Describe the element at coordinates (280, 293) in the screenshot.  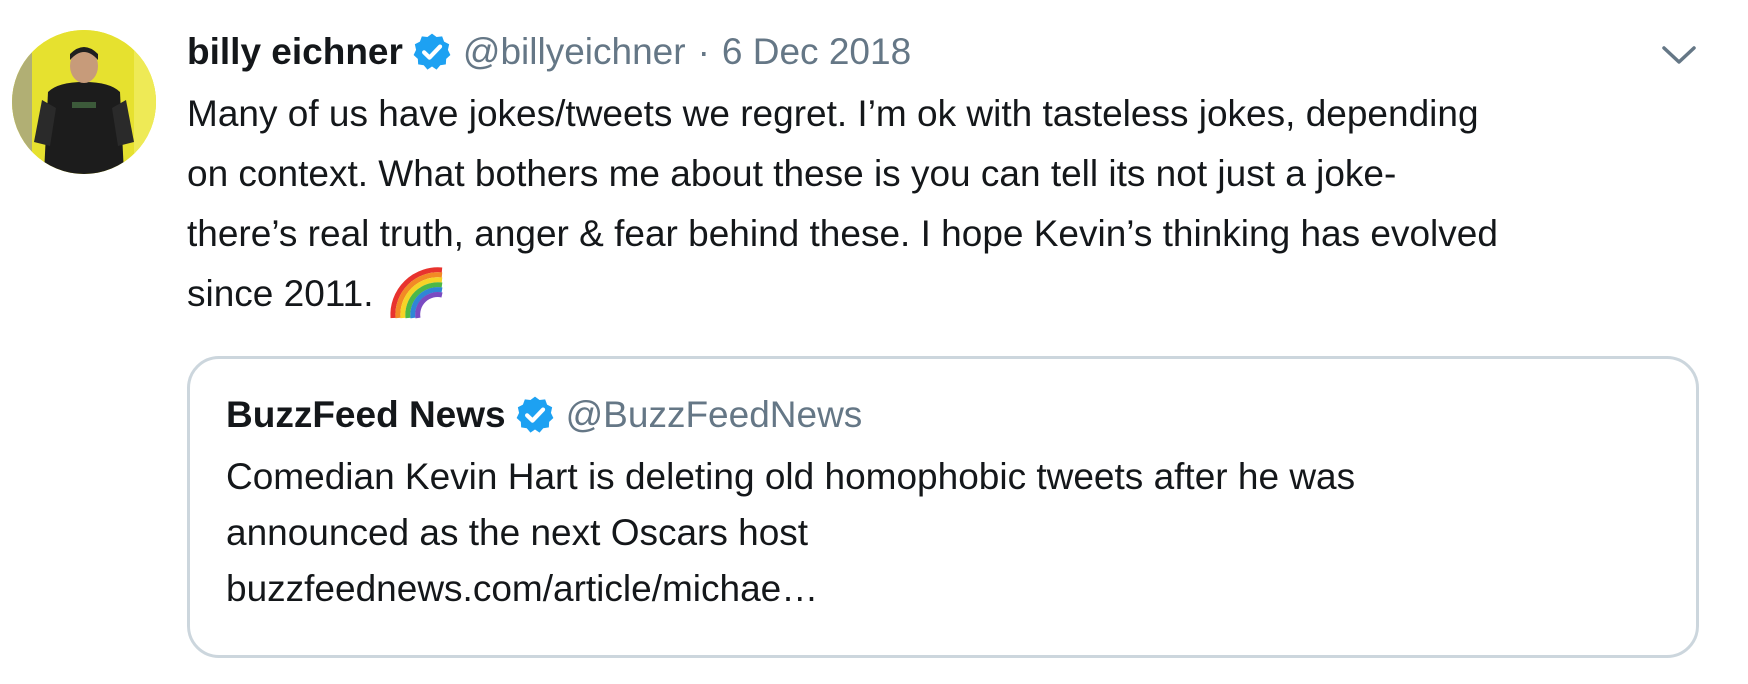
I see `tweet-text-line: since 2011.` at that location.